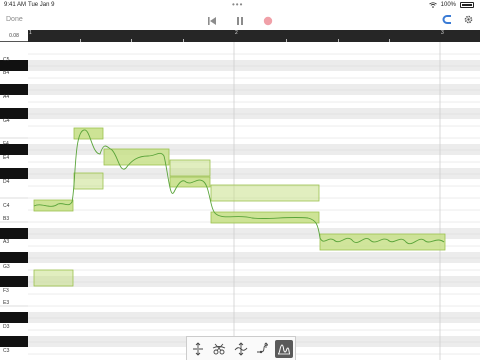  What do you see at coordinates (6, 158) in the screenshot?
I see `key-label: E4` at bounding box center [6, 158].